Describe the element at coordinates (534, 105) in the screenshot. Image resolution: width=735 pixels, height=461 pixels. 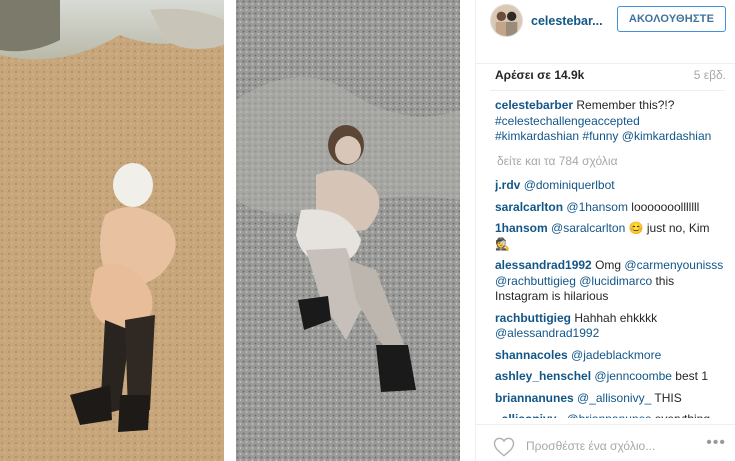
I see `caption-user: celestebarber` at that location.